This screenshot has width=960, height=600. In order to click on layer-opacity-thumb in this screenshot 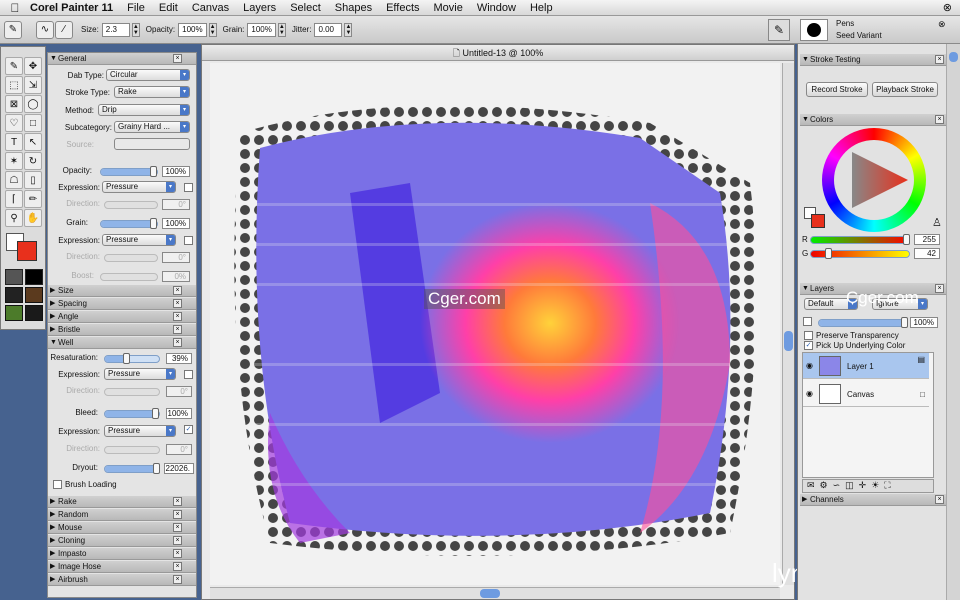, I will do `click(904, 322)`.